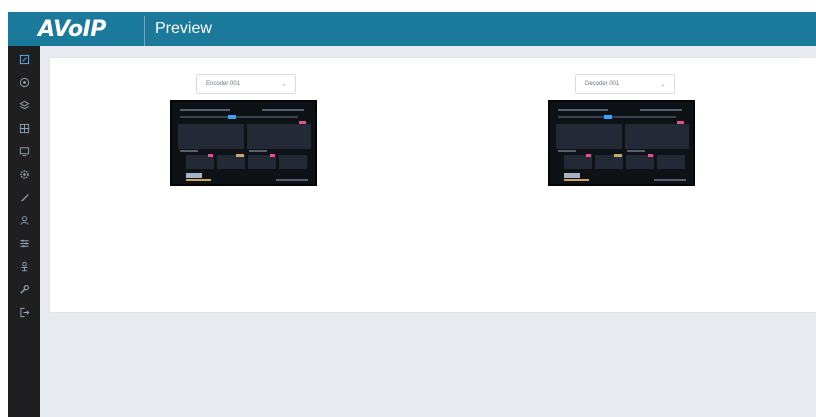 This screenshot has height=417, width=816. I want to click on sidebar-item-layers, so click(24, 105).